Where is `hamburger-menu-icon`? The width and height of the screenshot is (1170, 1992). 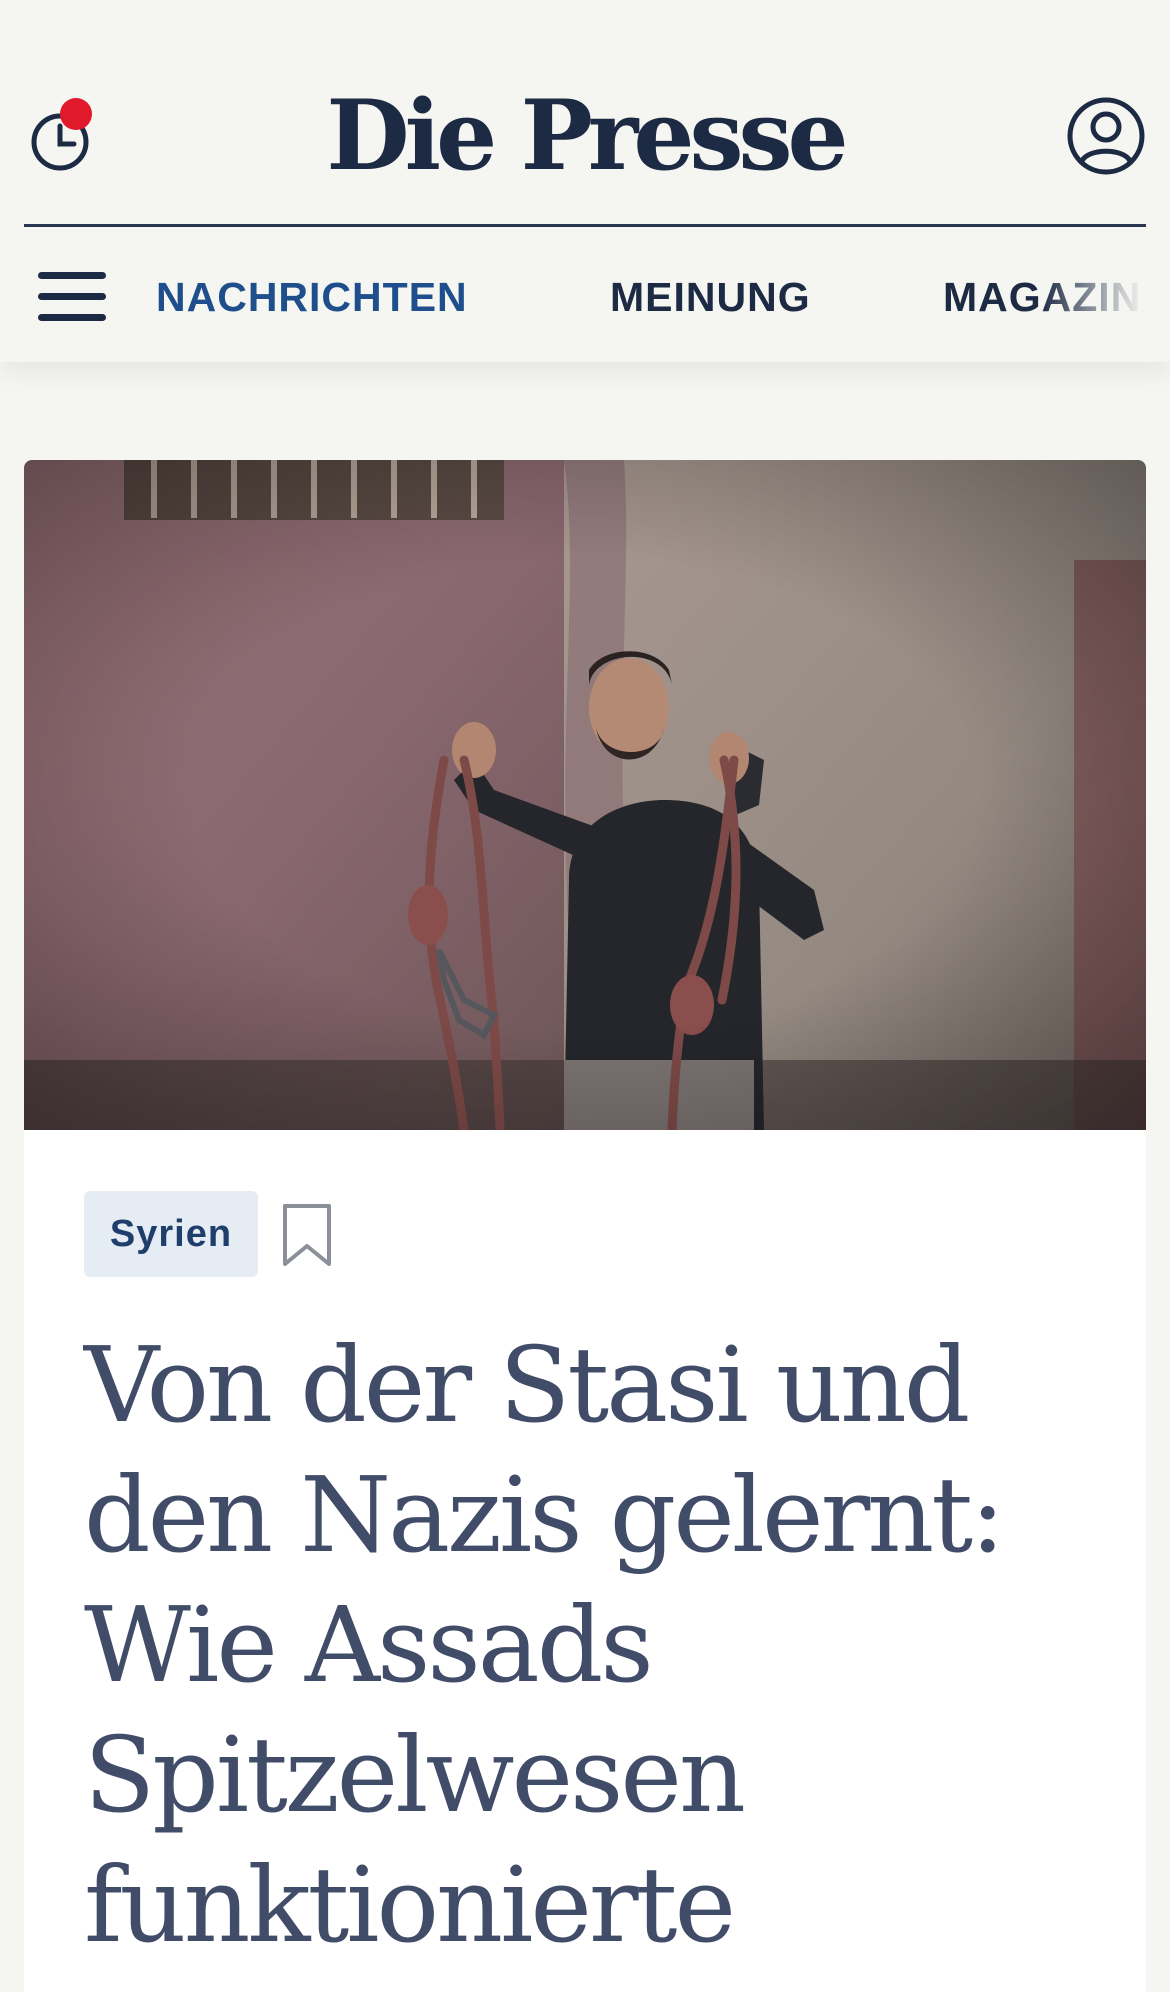 hamburger-menu-icon is located at coordinates (72, 299).